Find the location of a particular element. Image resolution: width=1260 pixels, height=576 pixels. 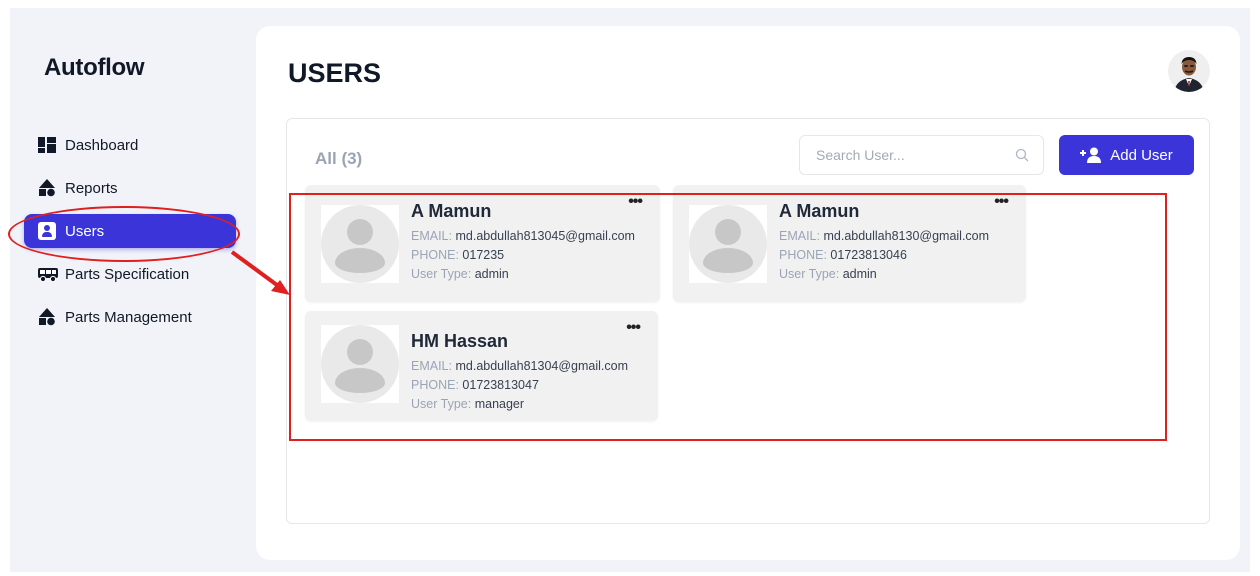

user-count-label: All (3) is located at coordinates (339, 158).